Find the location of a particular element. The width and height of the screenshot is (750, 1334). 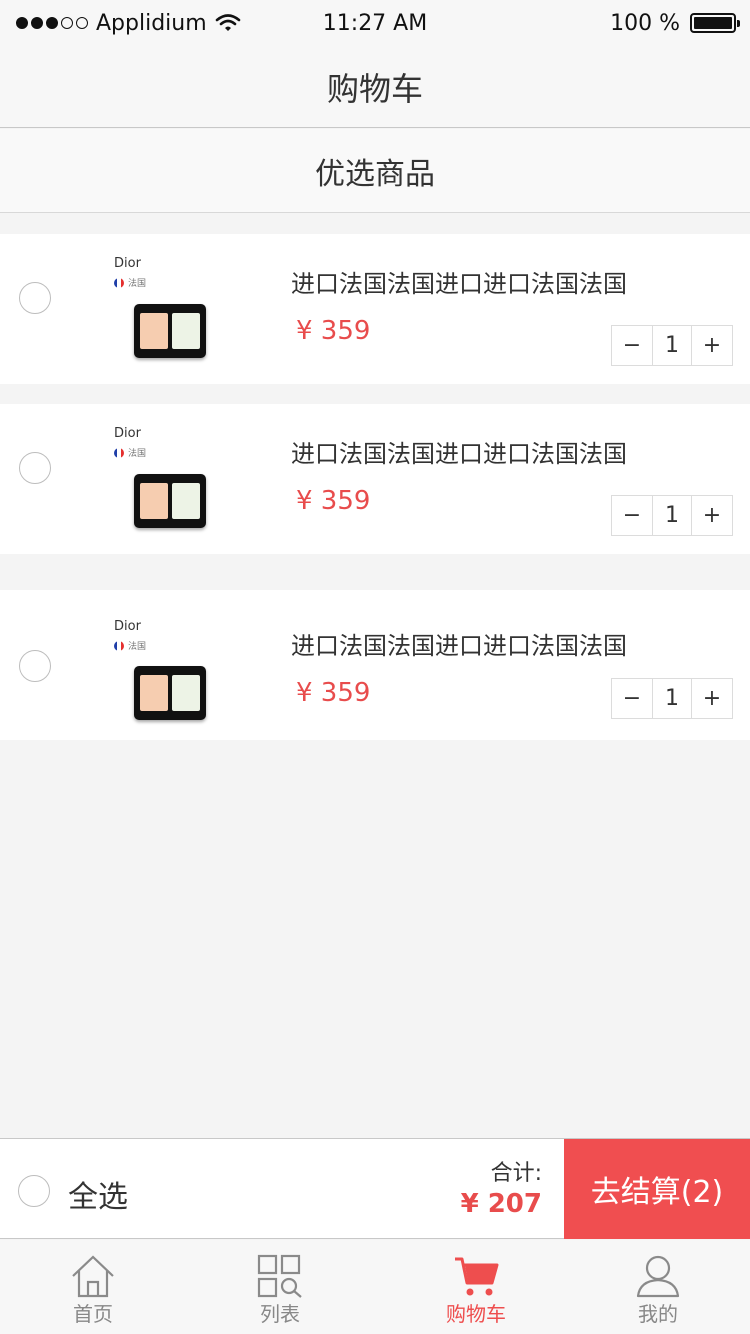

battery-icon is located at coordinates (715, 23).